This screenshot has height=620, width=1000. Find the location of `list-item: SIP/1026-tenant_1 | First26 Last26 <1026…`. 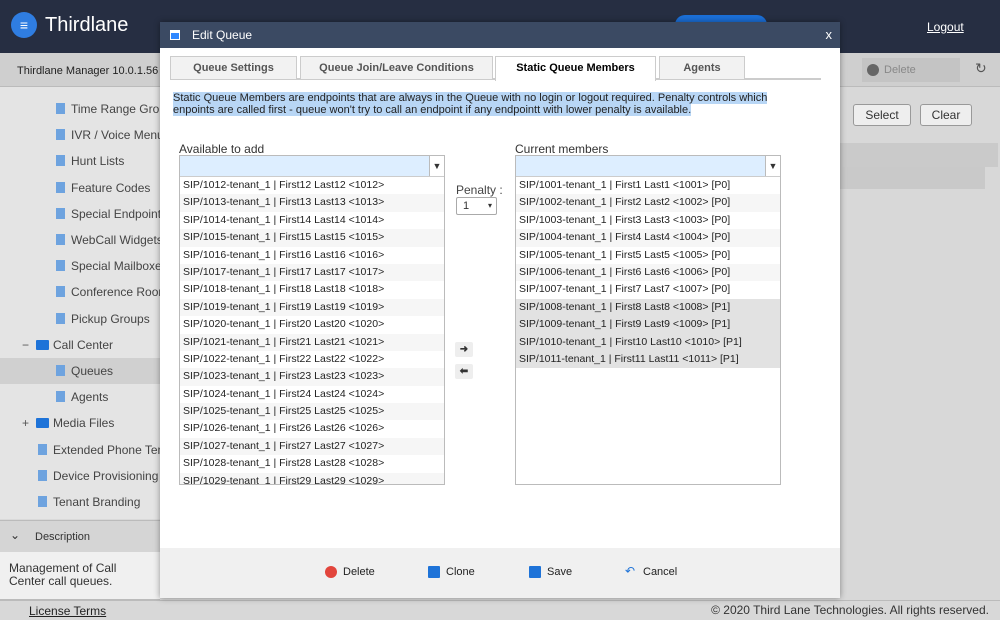

list-item: SIP/1026-tenant_1 | First26 Last26 <1026… is located at coordinates (312, 428).